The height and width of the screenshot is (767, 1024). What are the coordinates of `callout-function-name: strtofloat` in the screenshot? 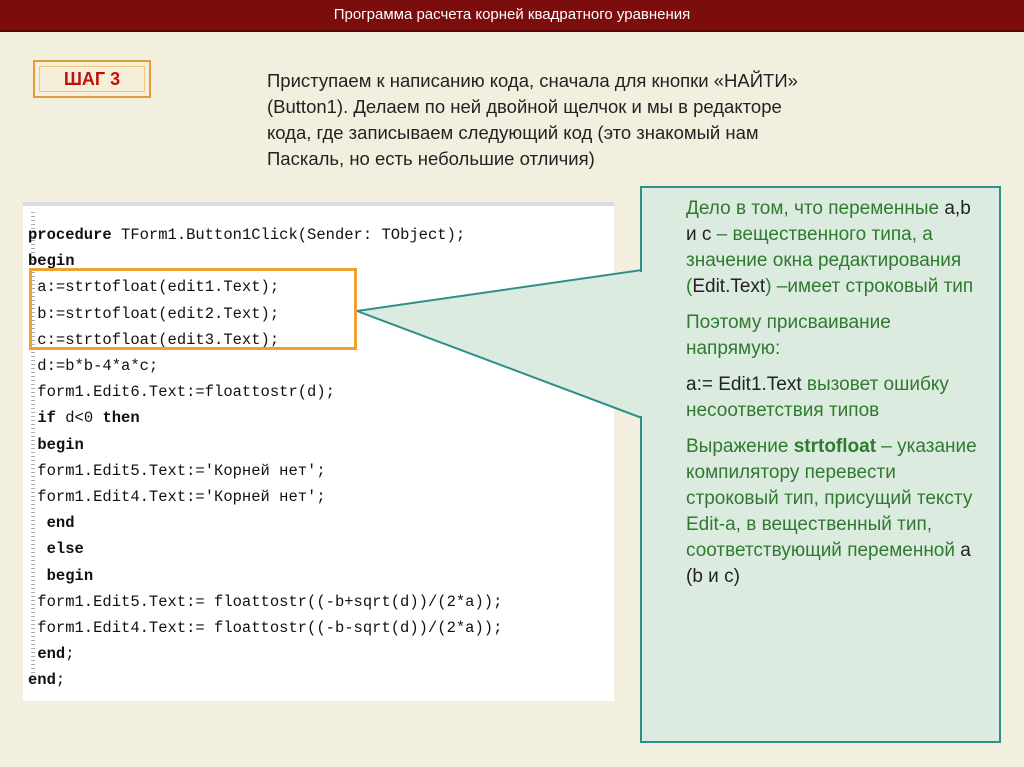 It's located at (835, 446).